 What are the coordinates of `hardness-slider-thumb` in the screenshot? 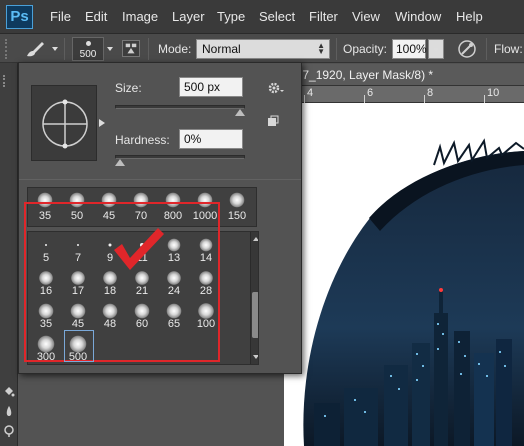 It's located at (120, 162).